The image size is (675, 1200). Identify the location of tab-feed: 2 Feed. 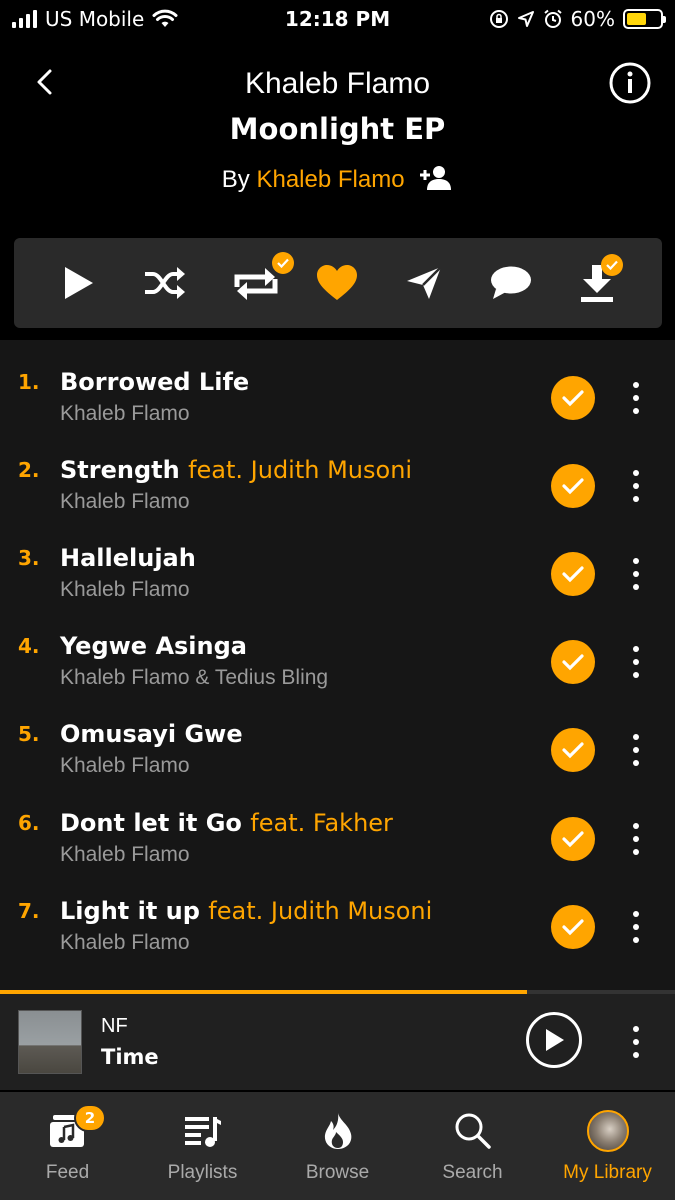
(67, 1146).